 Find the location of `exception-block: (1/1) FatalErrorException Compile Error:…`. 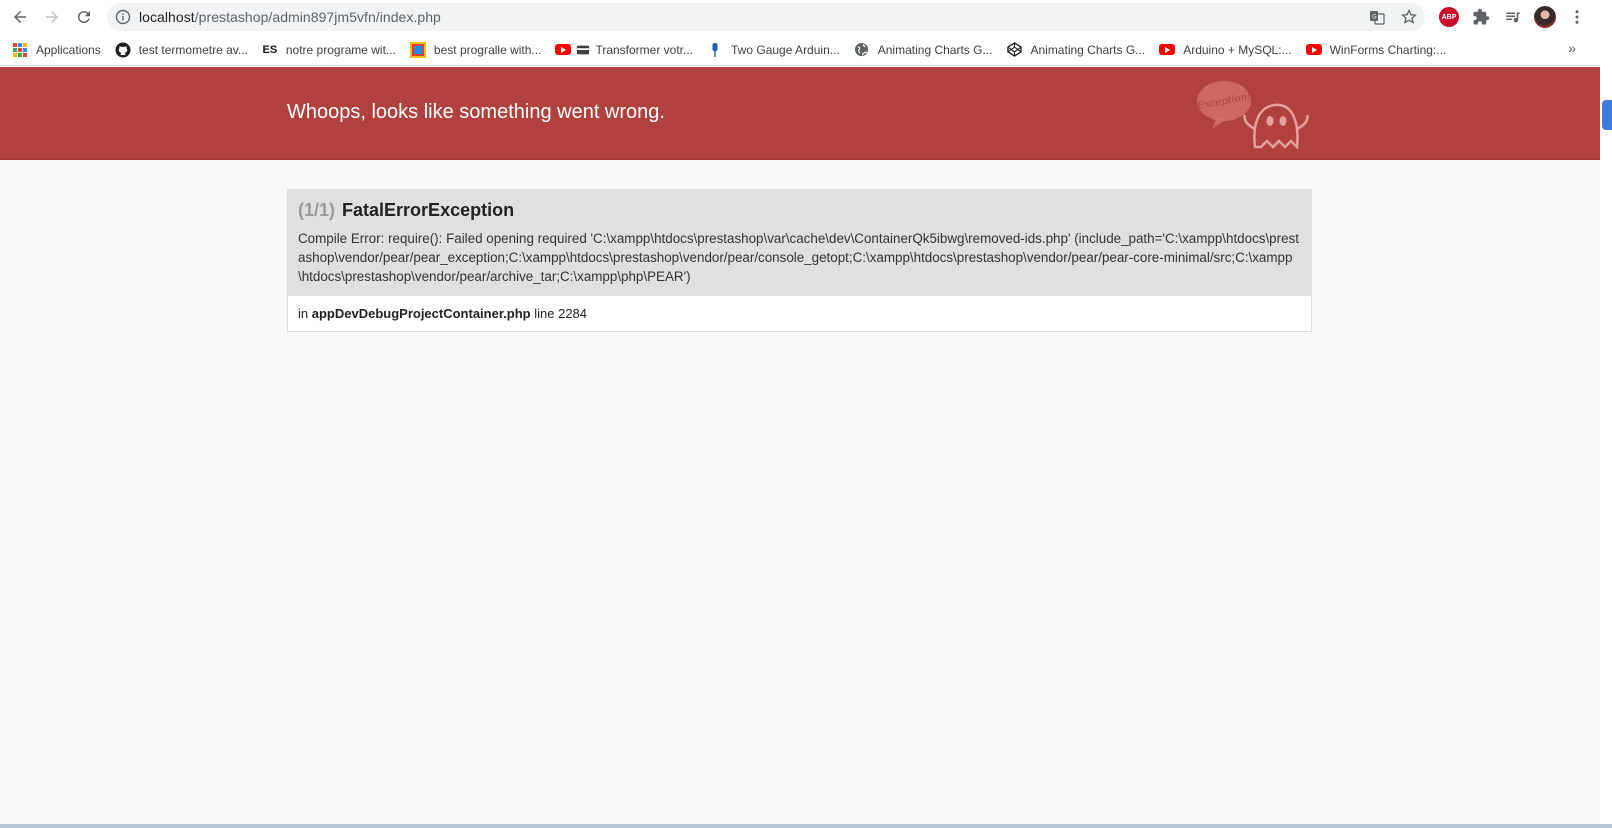

exception-block: (1/1) FatalErrorException Compile Error:… is located at coordinates (799, 260).